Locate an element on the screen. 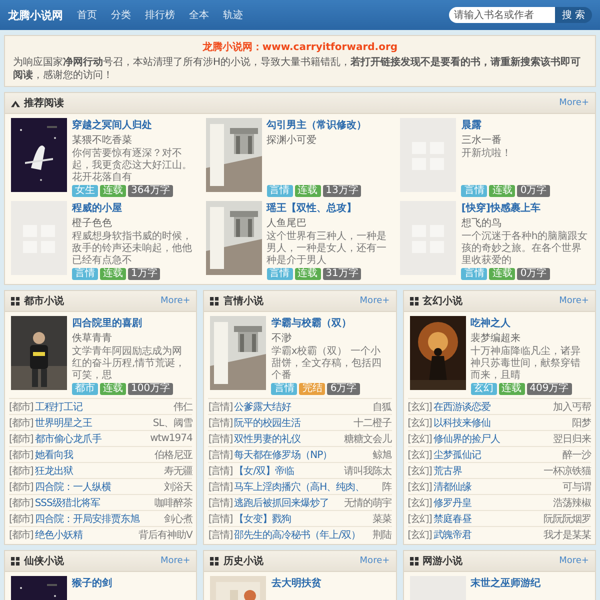 This screenshot has height=600, width=600. book-title-link: 马车上淫肉播穴（高H、纯肉、 is located at coordinates (307, 487).